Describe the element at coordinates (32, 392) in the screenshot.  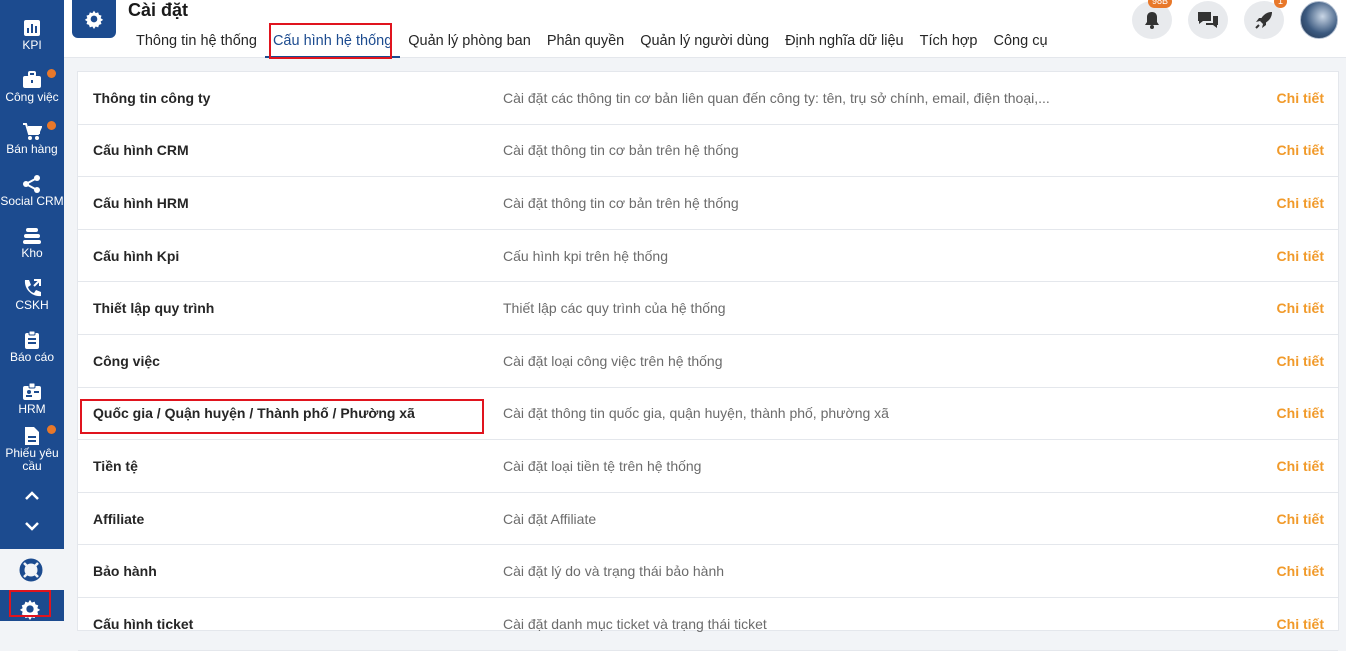
I see `id-badge-icon` at that location.